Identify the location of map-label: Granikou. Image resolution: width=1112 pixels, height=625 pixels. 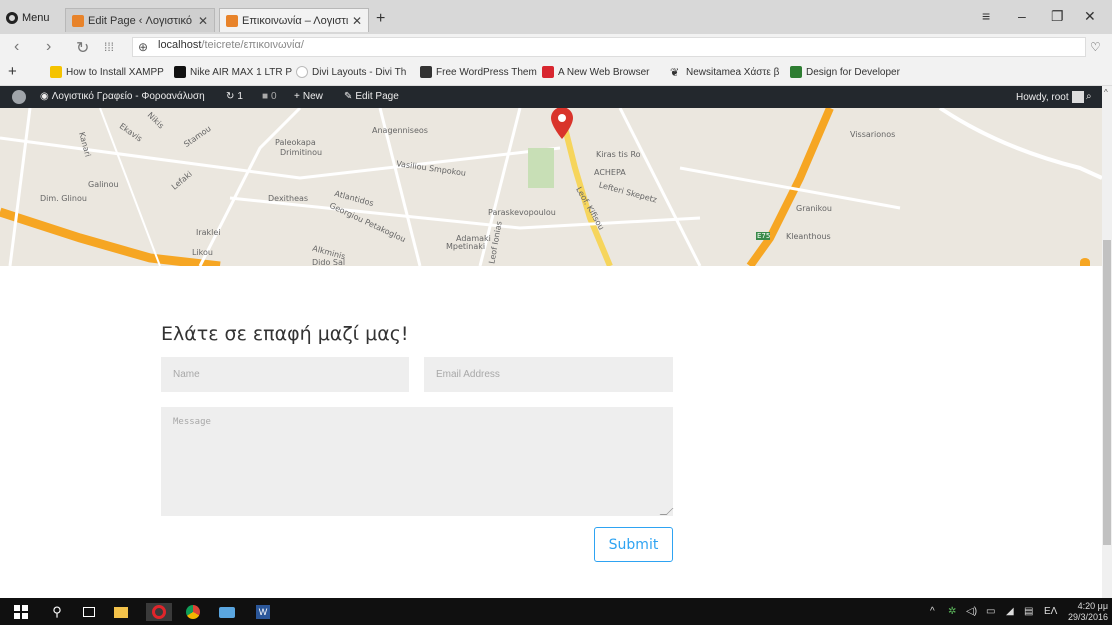
(814, 208).